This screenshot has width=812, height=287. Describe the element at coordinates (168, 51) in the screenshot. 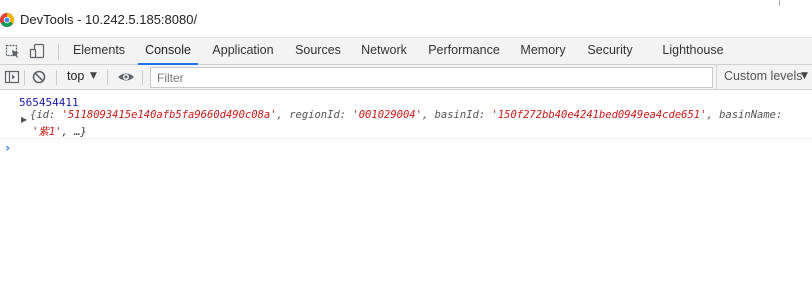

I see `tab-console: Console` at that location.